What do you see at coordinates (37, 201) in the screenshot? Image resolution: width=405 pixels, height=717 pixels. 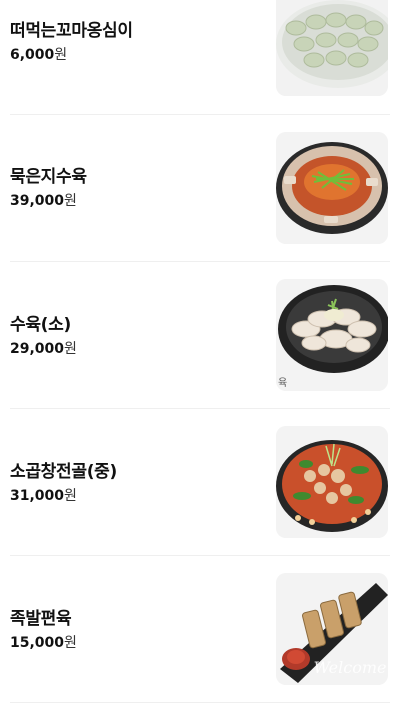 I see `price-value: 39,000` at bounding box center [37, 201].